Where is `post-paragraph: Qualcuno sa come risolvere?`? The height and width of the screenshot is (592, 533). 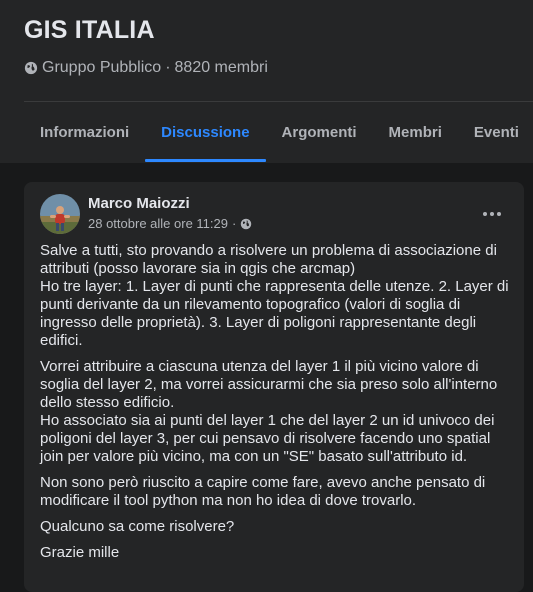 post-paragraph: Qualcuno sa come risolvere? is located at coordinates (275, 527).